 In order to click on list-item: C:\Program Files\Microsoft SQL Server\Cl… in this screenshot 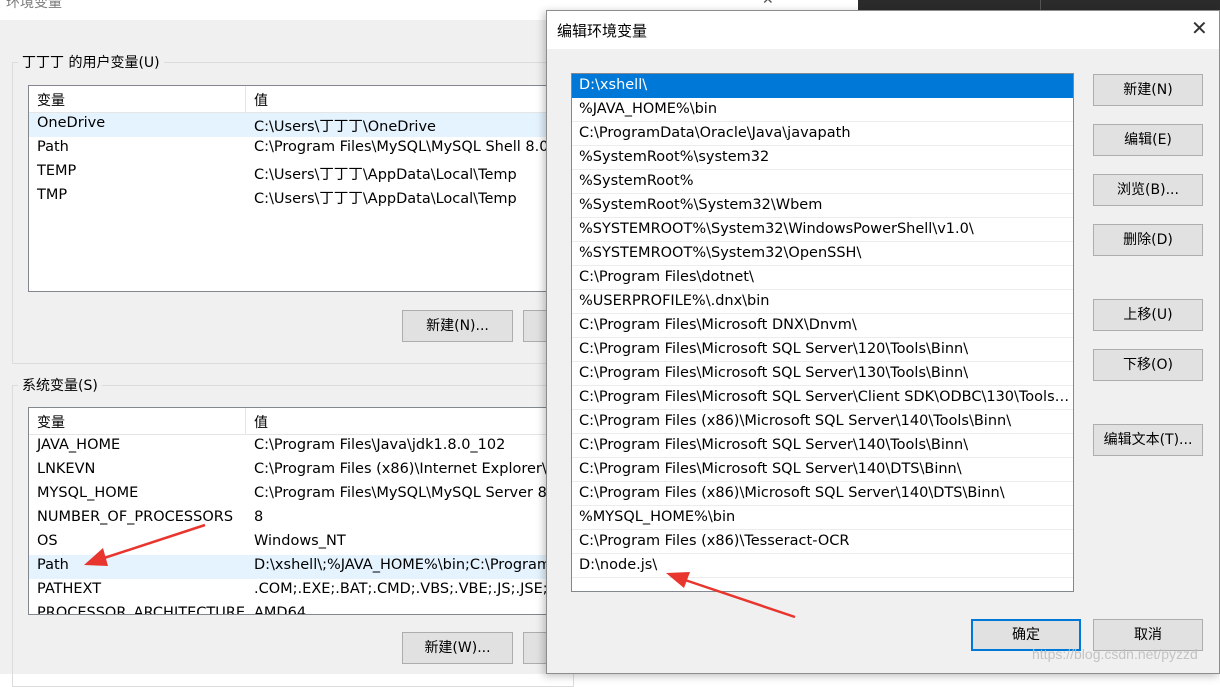, I will do `click(822, 398)`.